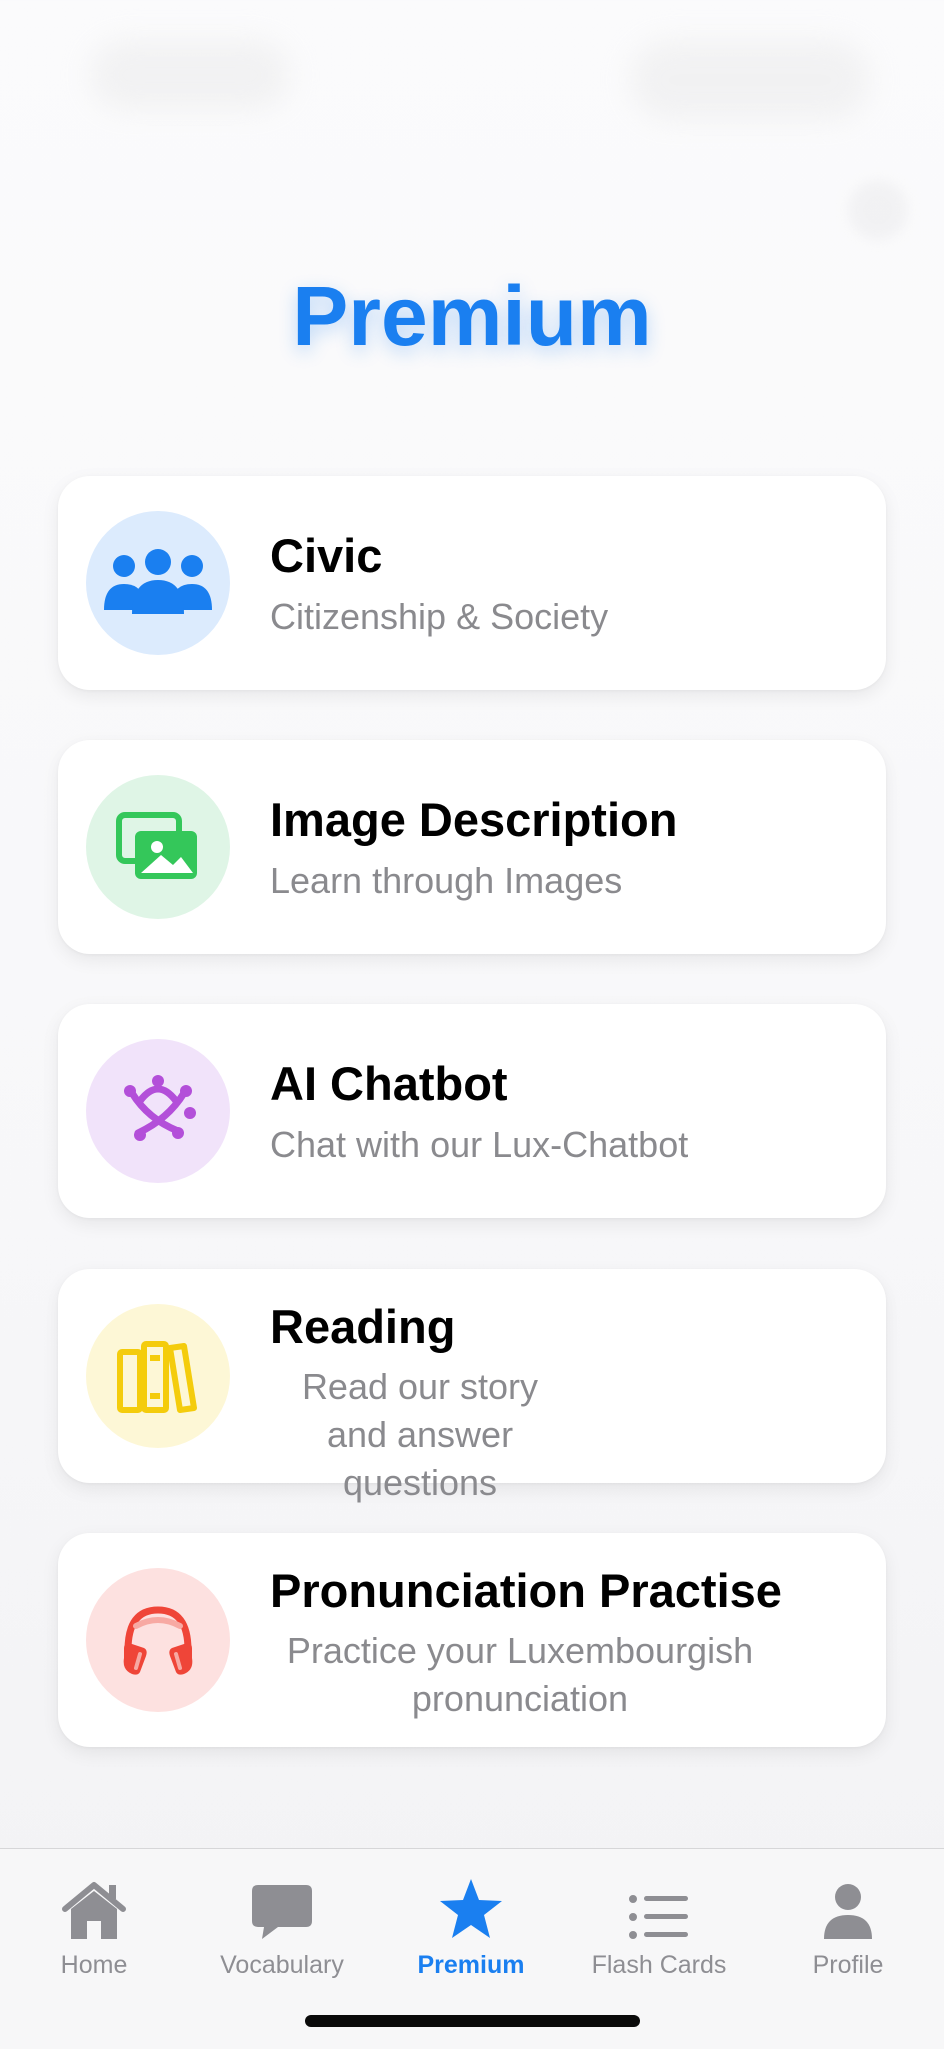  Describe the element at coordinates (446, 880) in the screenshot. I see `card-subtitle: Learn through Images` at that location.